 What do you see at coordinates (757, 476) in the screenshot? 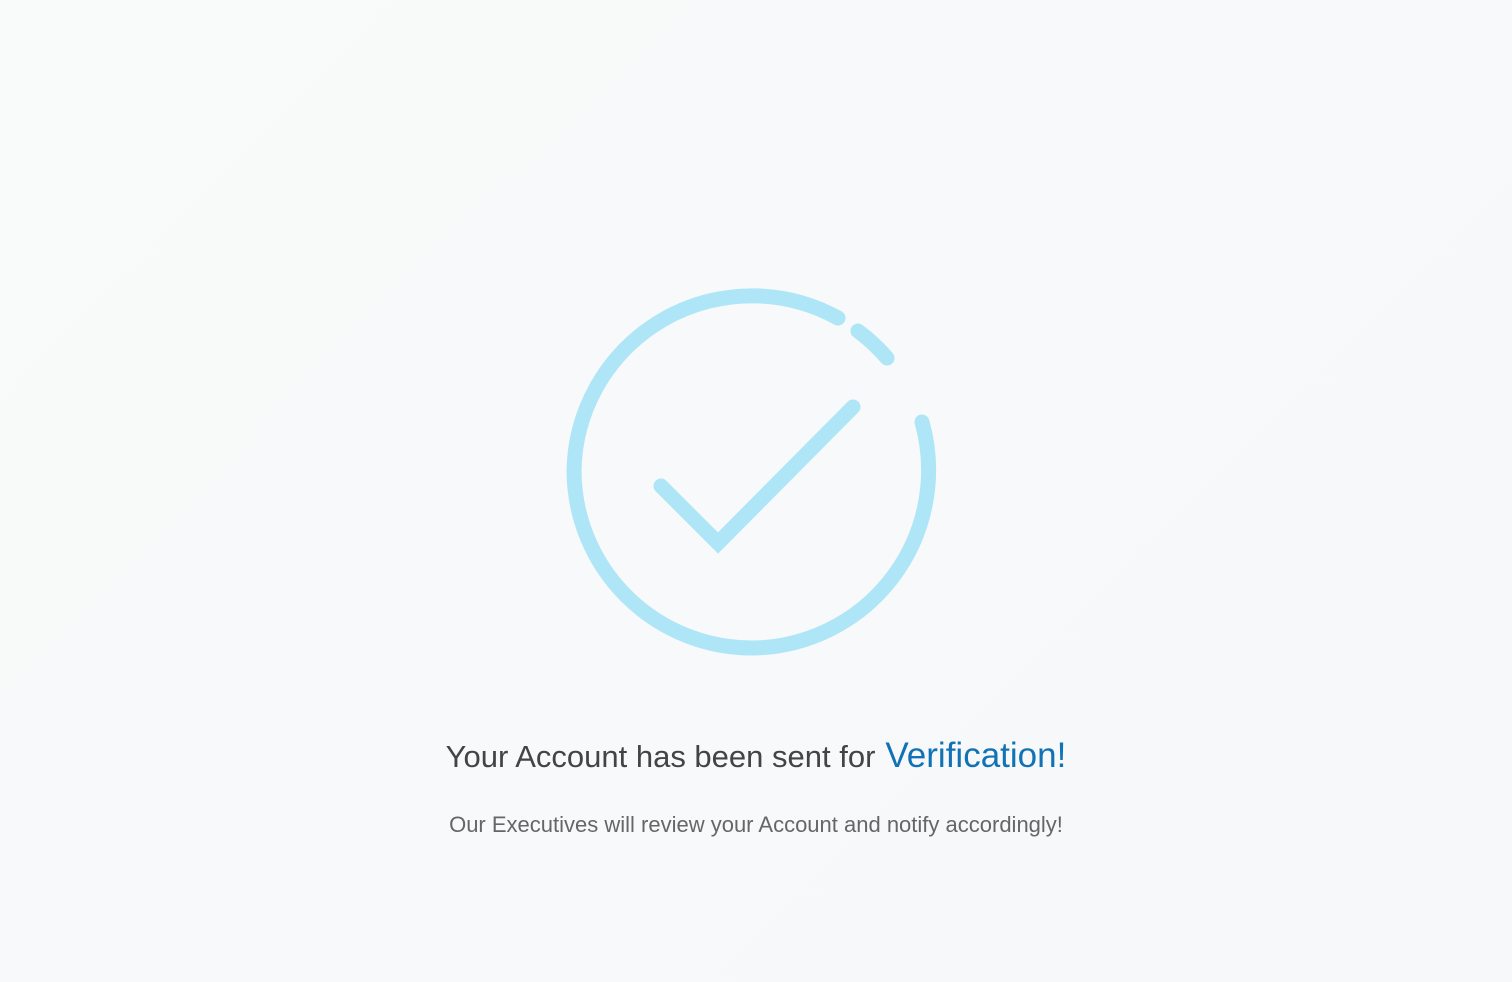
I see `check-mark` at bounding box center [757, 476].